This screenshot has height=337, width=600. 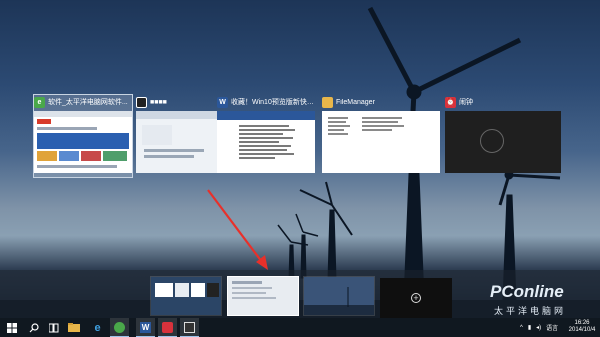 I want to click on start-button, so click(x=11, y=327).